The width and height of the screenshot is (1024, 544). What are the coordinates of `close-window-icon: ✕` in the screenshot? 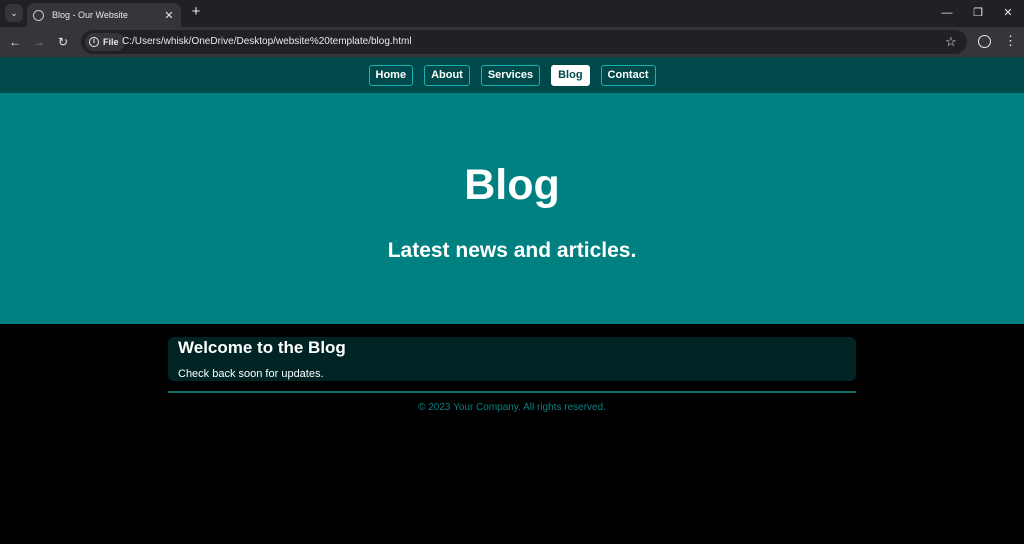 It's located at (1008, 13).